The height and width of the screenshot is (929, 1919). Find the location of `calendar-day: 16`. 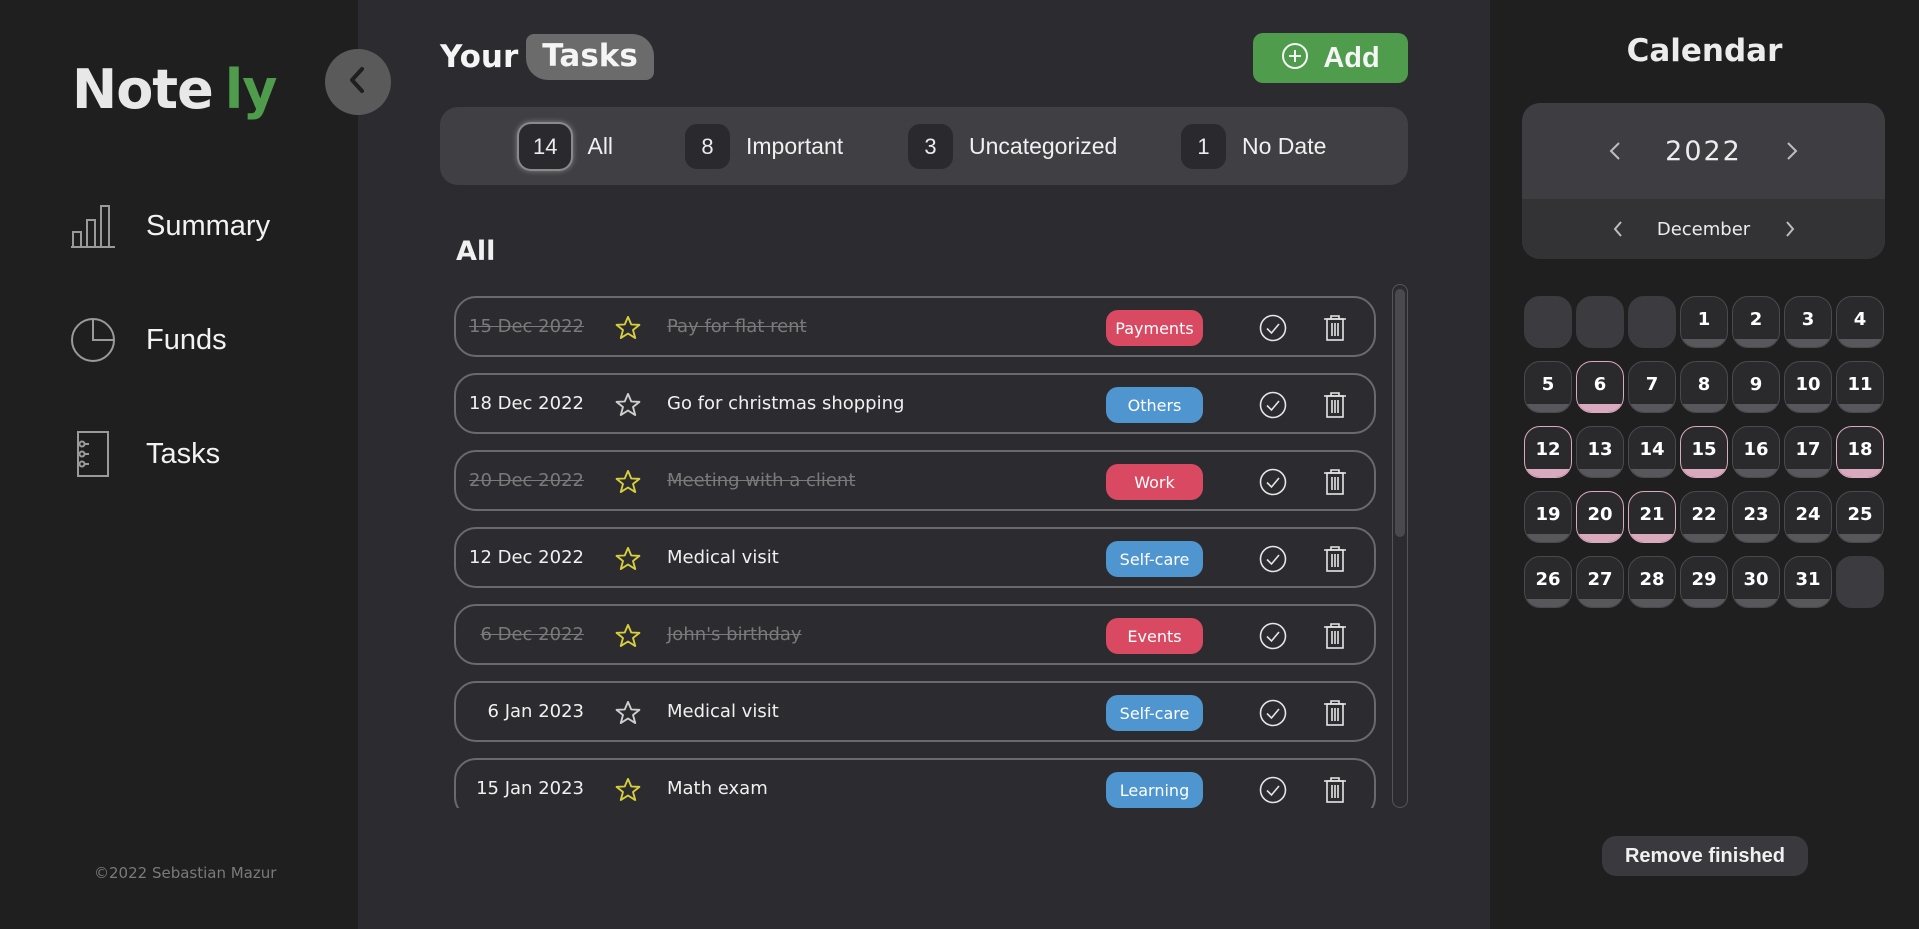

calendar-day: 16 is located at coordinates (1756, 452).